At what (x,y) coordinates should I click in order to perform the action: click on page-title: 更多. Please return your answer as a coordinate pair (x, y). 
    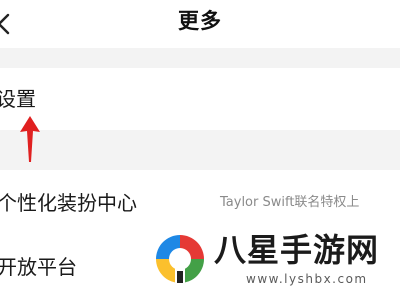
    Looking at the image, I should click on (200, 21).